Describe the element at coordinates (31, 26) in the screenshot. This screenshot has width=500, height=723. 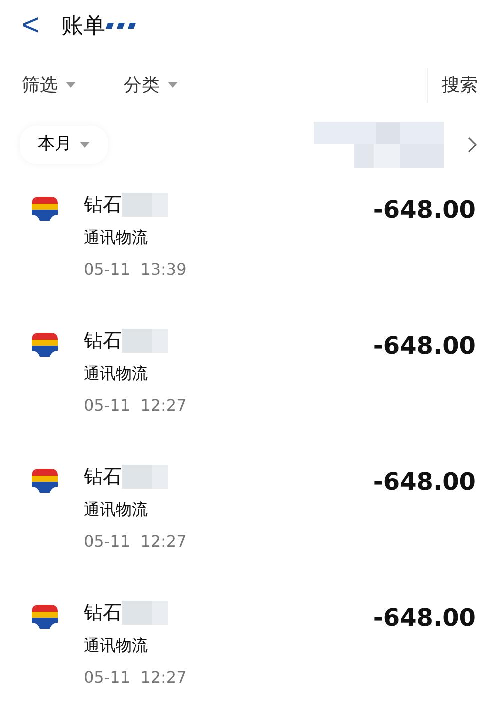
I see `back-button: <` at that location.